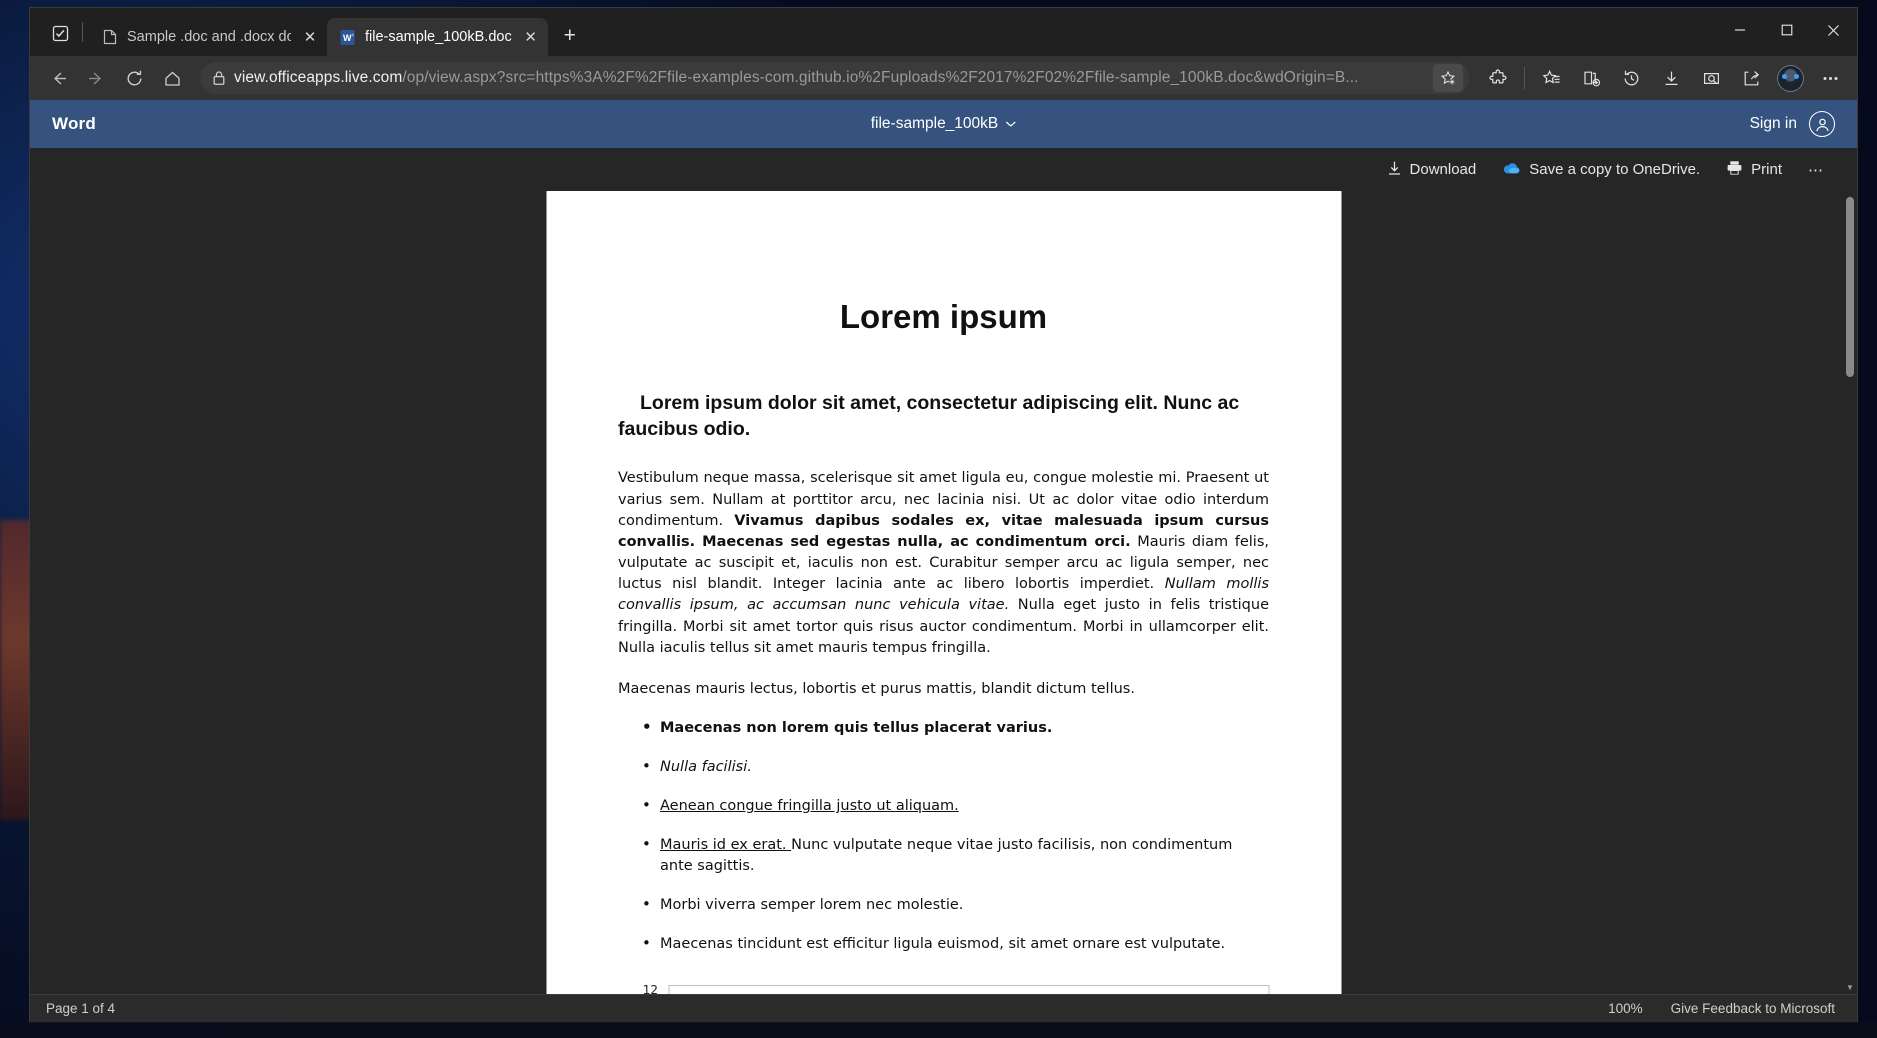 The image size is (1877, 1038). I want to click on maximize-button, so click(1786, 30).